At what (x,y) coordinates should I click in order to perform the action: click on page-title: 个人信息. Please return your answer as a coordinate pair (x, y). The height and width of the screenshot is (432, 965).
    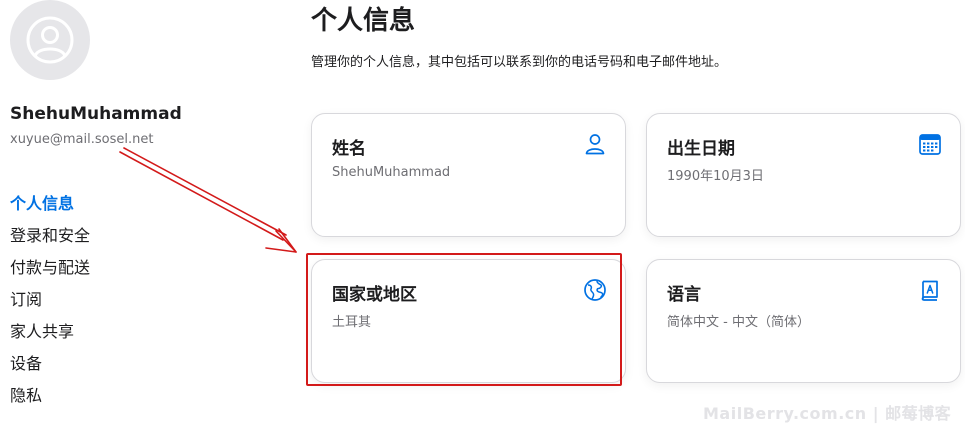
    Looking at the image, I should click on (363, 21).